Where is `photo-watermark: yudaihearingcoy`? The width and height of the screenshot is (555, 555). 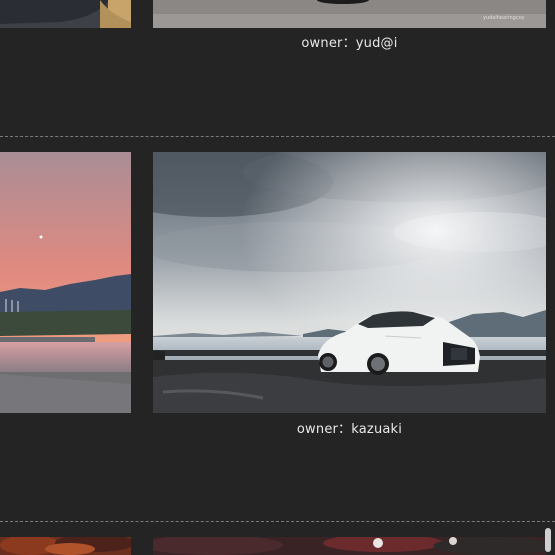
photo-watermark: yudaihearingcoy is located at coordinates (504, 18).